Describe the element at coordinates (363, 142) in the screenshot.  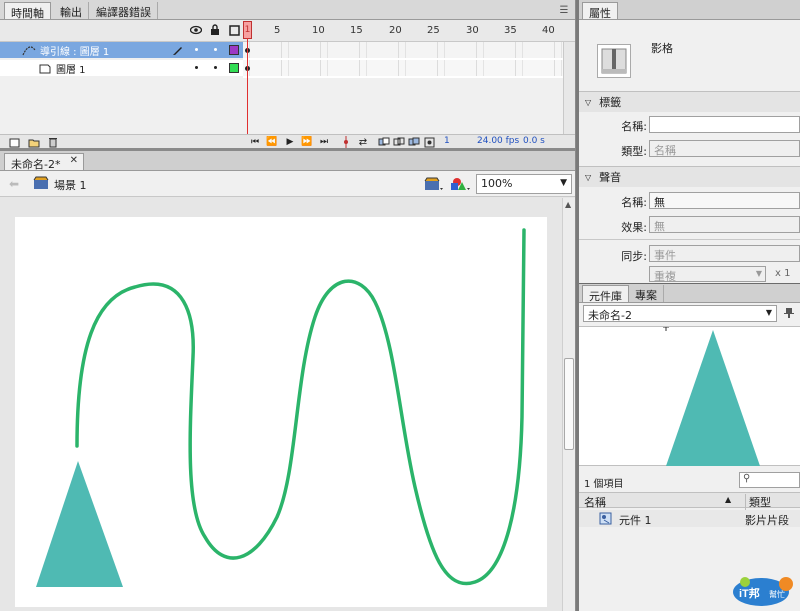
I see `loop-icon: ⇄` at that location.